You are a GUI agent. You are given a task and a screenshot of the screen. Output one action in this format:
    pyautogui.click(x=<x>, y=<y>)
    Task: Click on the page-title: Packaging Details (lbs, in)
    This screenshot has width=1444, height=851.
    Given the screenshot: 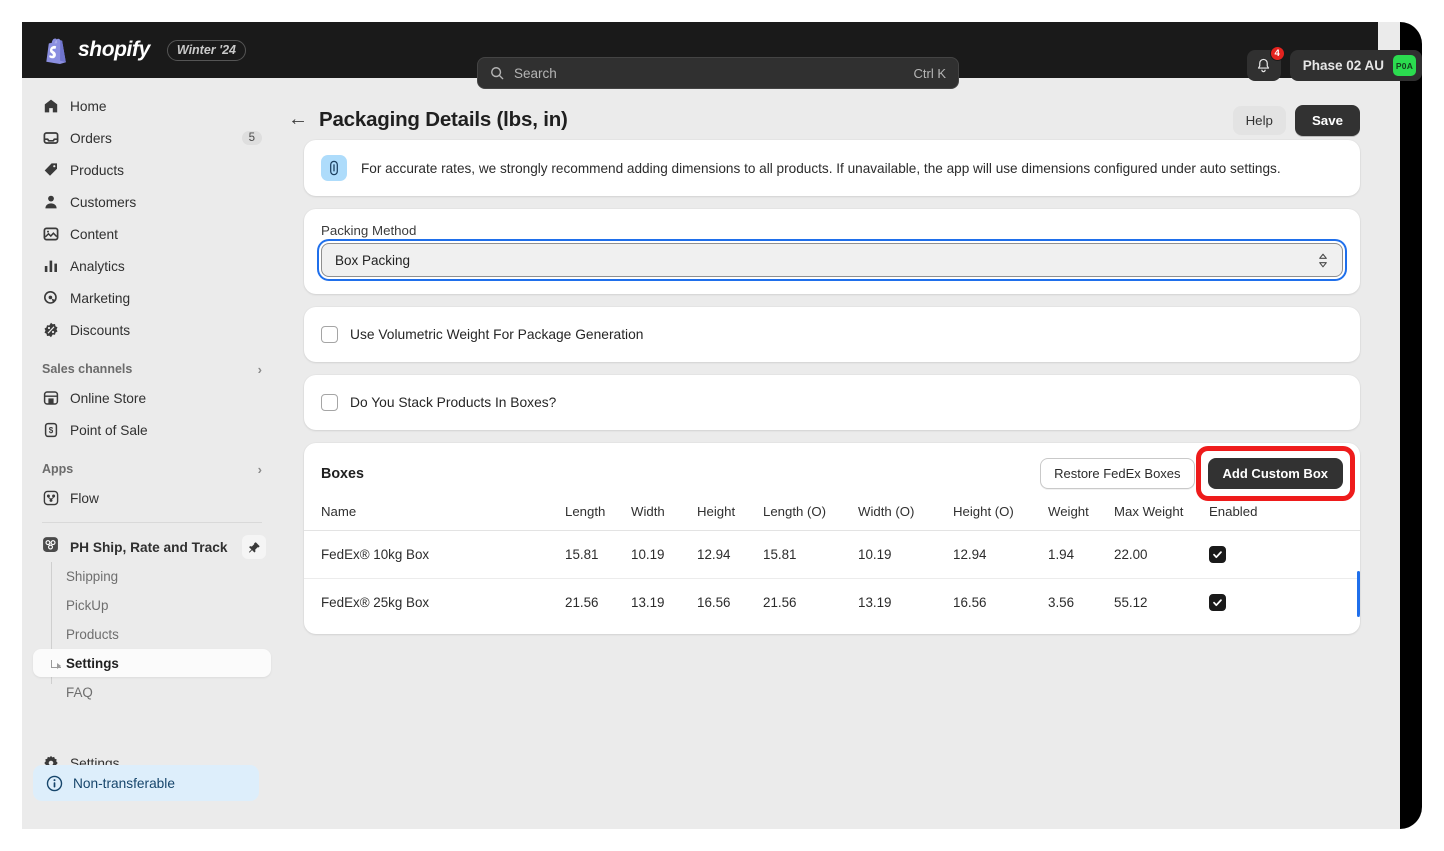 What is the action you would take?
    pyautogui.click(x=443, y=119)
    